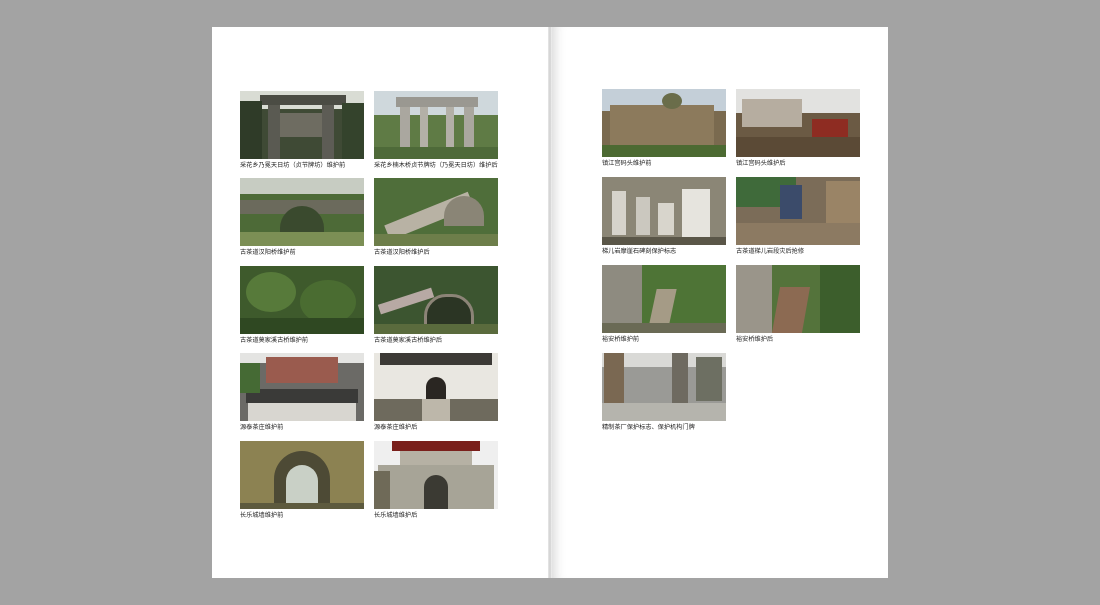  I want to click on figure-photo: 古茶道梯儿岩段灾后抢修, so click(798, 216).